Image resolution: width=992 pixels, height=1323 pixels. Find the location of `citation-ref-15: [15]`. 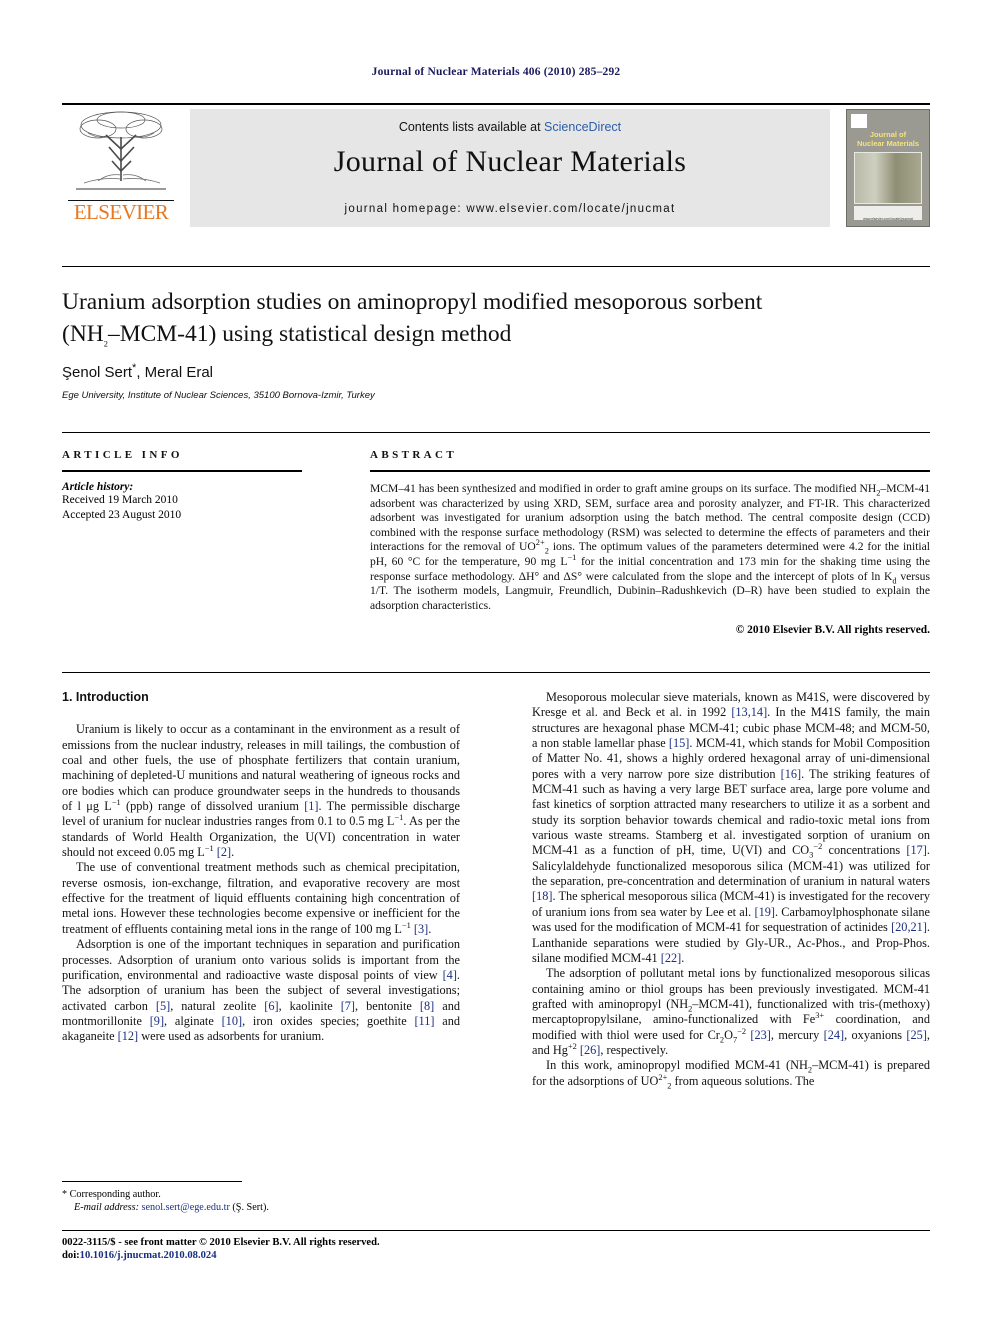

citation-ref-15: [15] is located at coordinates (679, 743).